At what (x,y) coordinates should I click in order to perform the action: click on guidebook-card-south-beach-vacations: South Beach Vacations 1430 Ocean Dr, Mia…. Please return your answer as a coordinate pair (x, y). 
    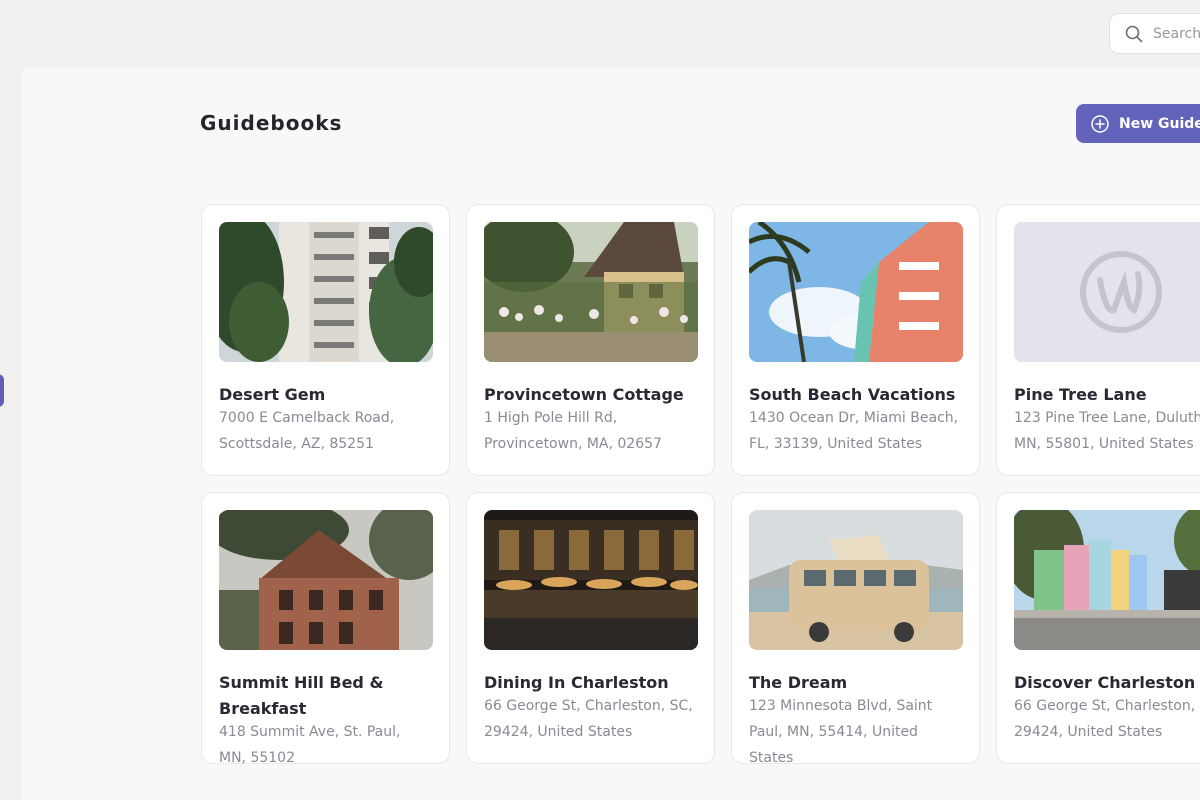
    Looking at the image, I should click on (855, 340).